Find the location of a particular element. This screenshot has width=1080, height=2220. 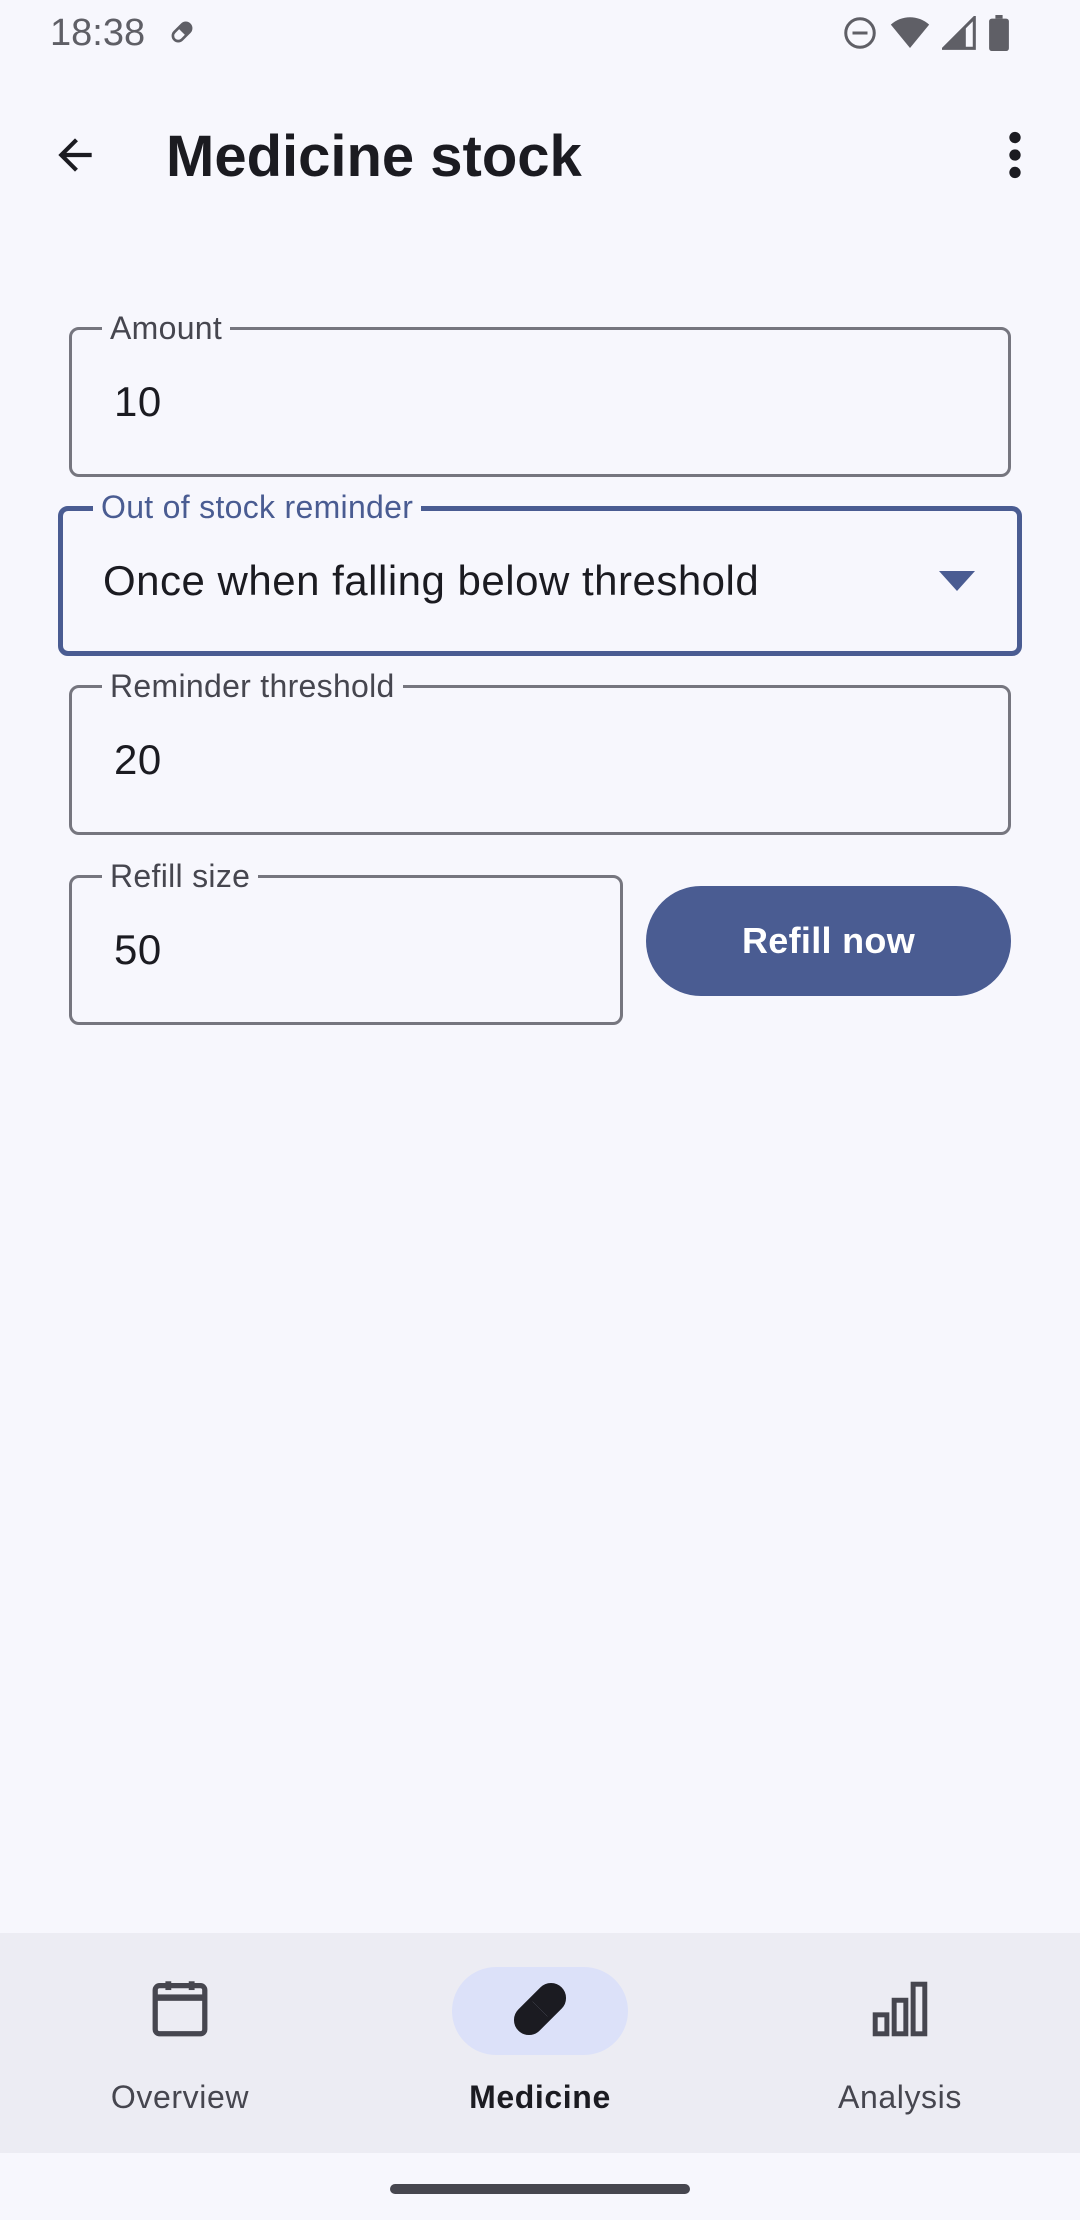

wifi-icon is located at coordinates (910, 33).